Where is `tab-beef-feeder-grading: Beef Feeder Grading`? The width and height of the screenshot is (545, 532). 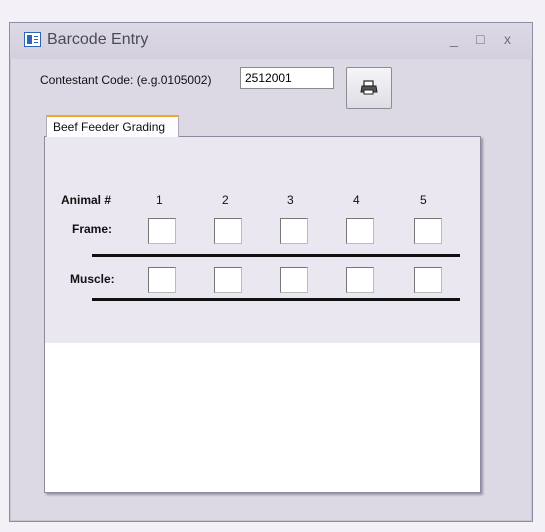 tab-beef-feeder-grading: Beef Feeder Grading is located at coordinates (112, 126).